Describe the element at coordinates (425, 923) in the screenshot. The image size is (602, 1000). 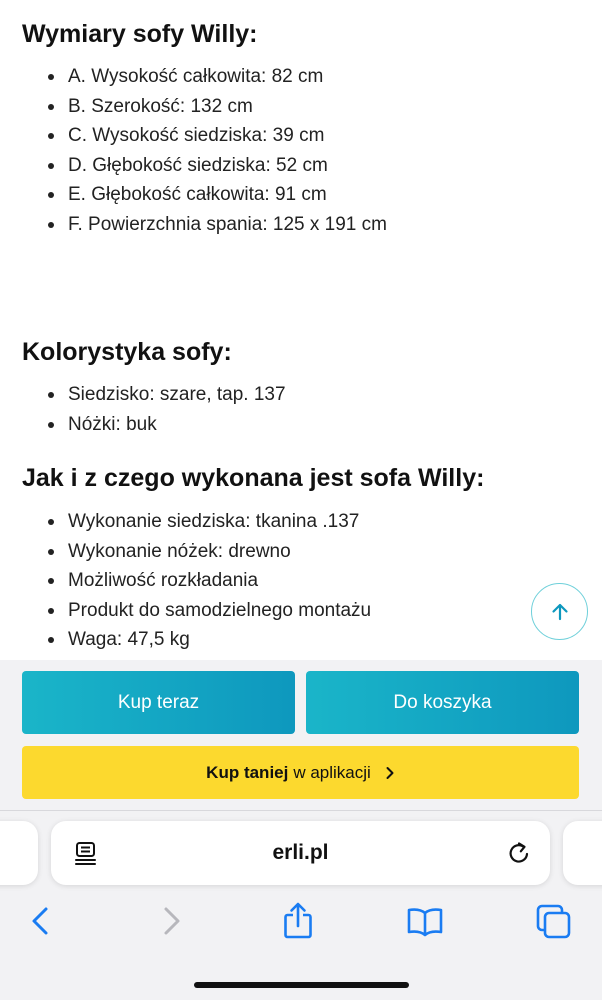
I see `bookmarks-icon` at that location.